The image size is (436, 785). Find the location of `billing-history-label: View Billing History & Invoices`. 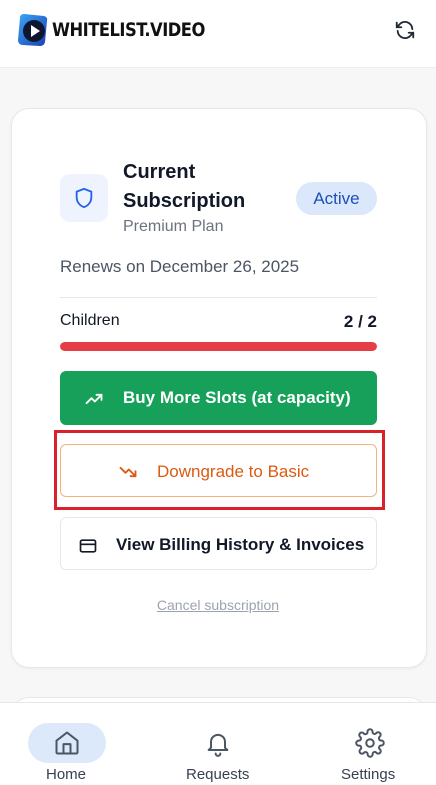

billing-history-label: View Billing History & Invoices is located at coordinates (240, 544).